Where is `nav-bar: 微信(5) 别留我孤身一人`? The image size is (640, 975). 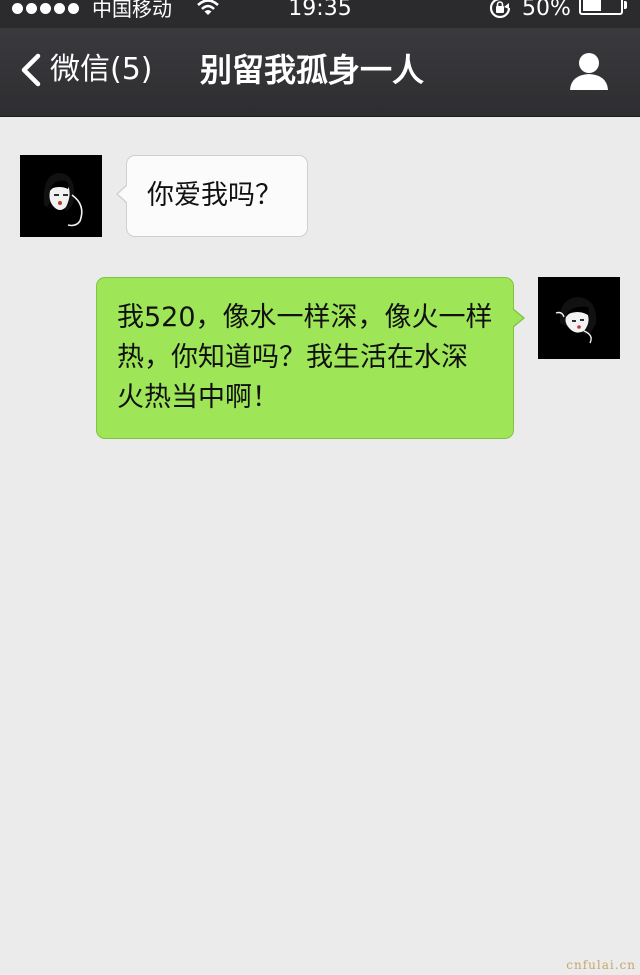 nav-bar: 微信(5) 别留我孤身一人 is located at coordinates (320, 72).